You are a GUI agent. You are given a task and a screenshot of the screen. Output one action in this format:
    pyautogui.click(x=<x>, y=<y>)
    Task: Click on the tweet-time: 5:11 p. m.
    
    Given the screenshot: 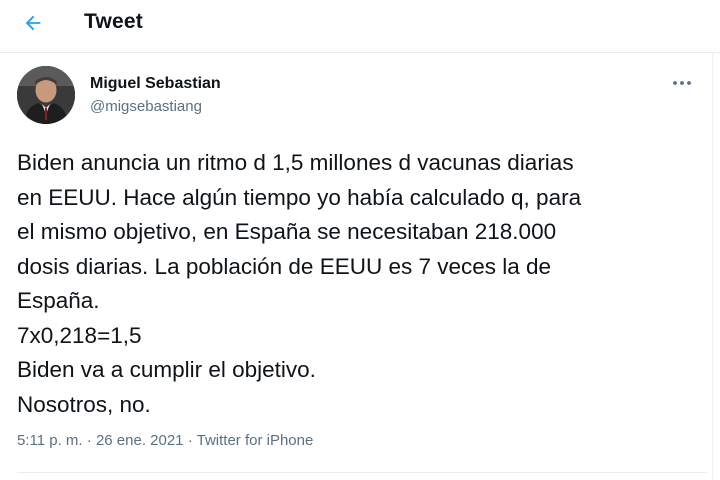 What is the action you would take?
    pyautogui.click(x=50, y=440)
    